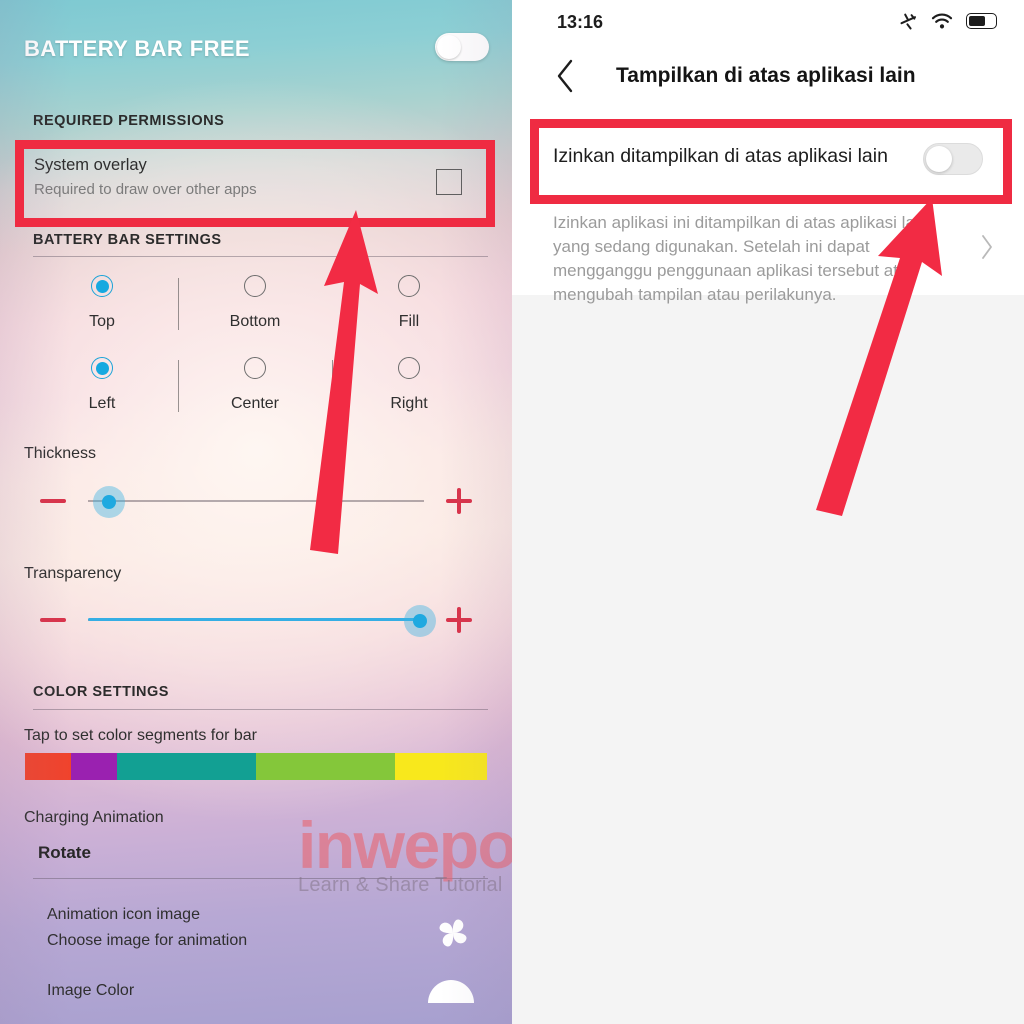  Describe the element at coordinates (255, 321) in the screenshot. I see `radio-label: Bottom` at that location.